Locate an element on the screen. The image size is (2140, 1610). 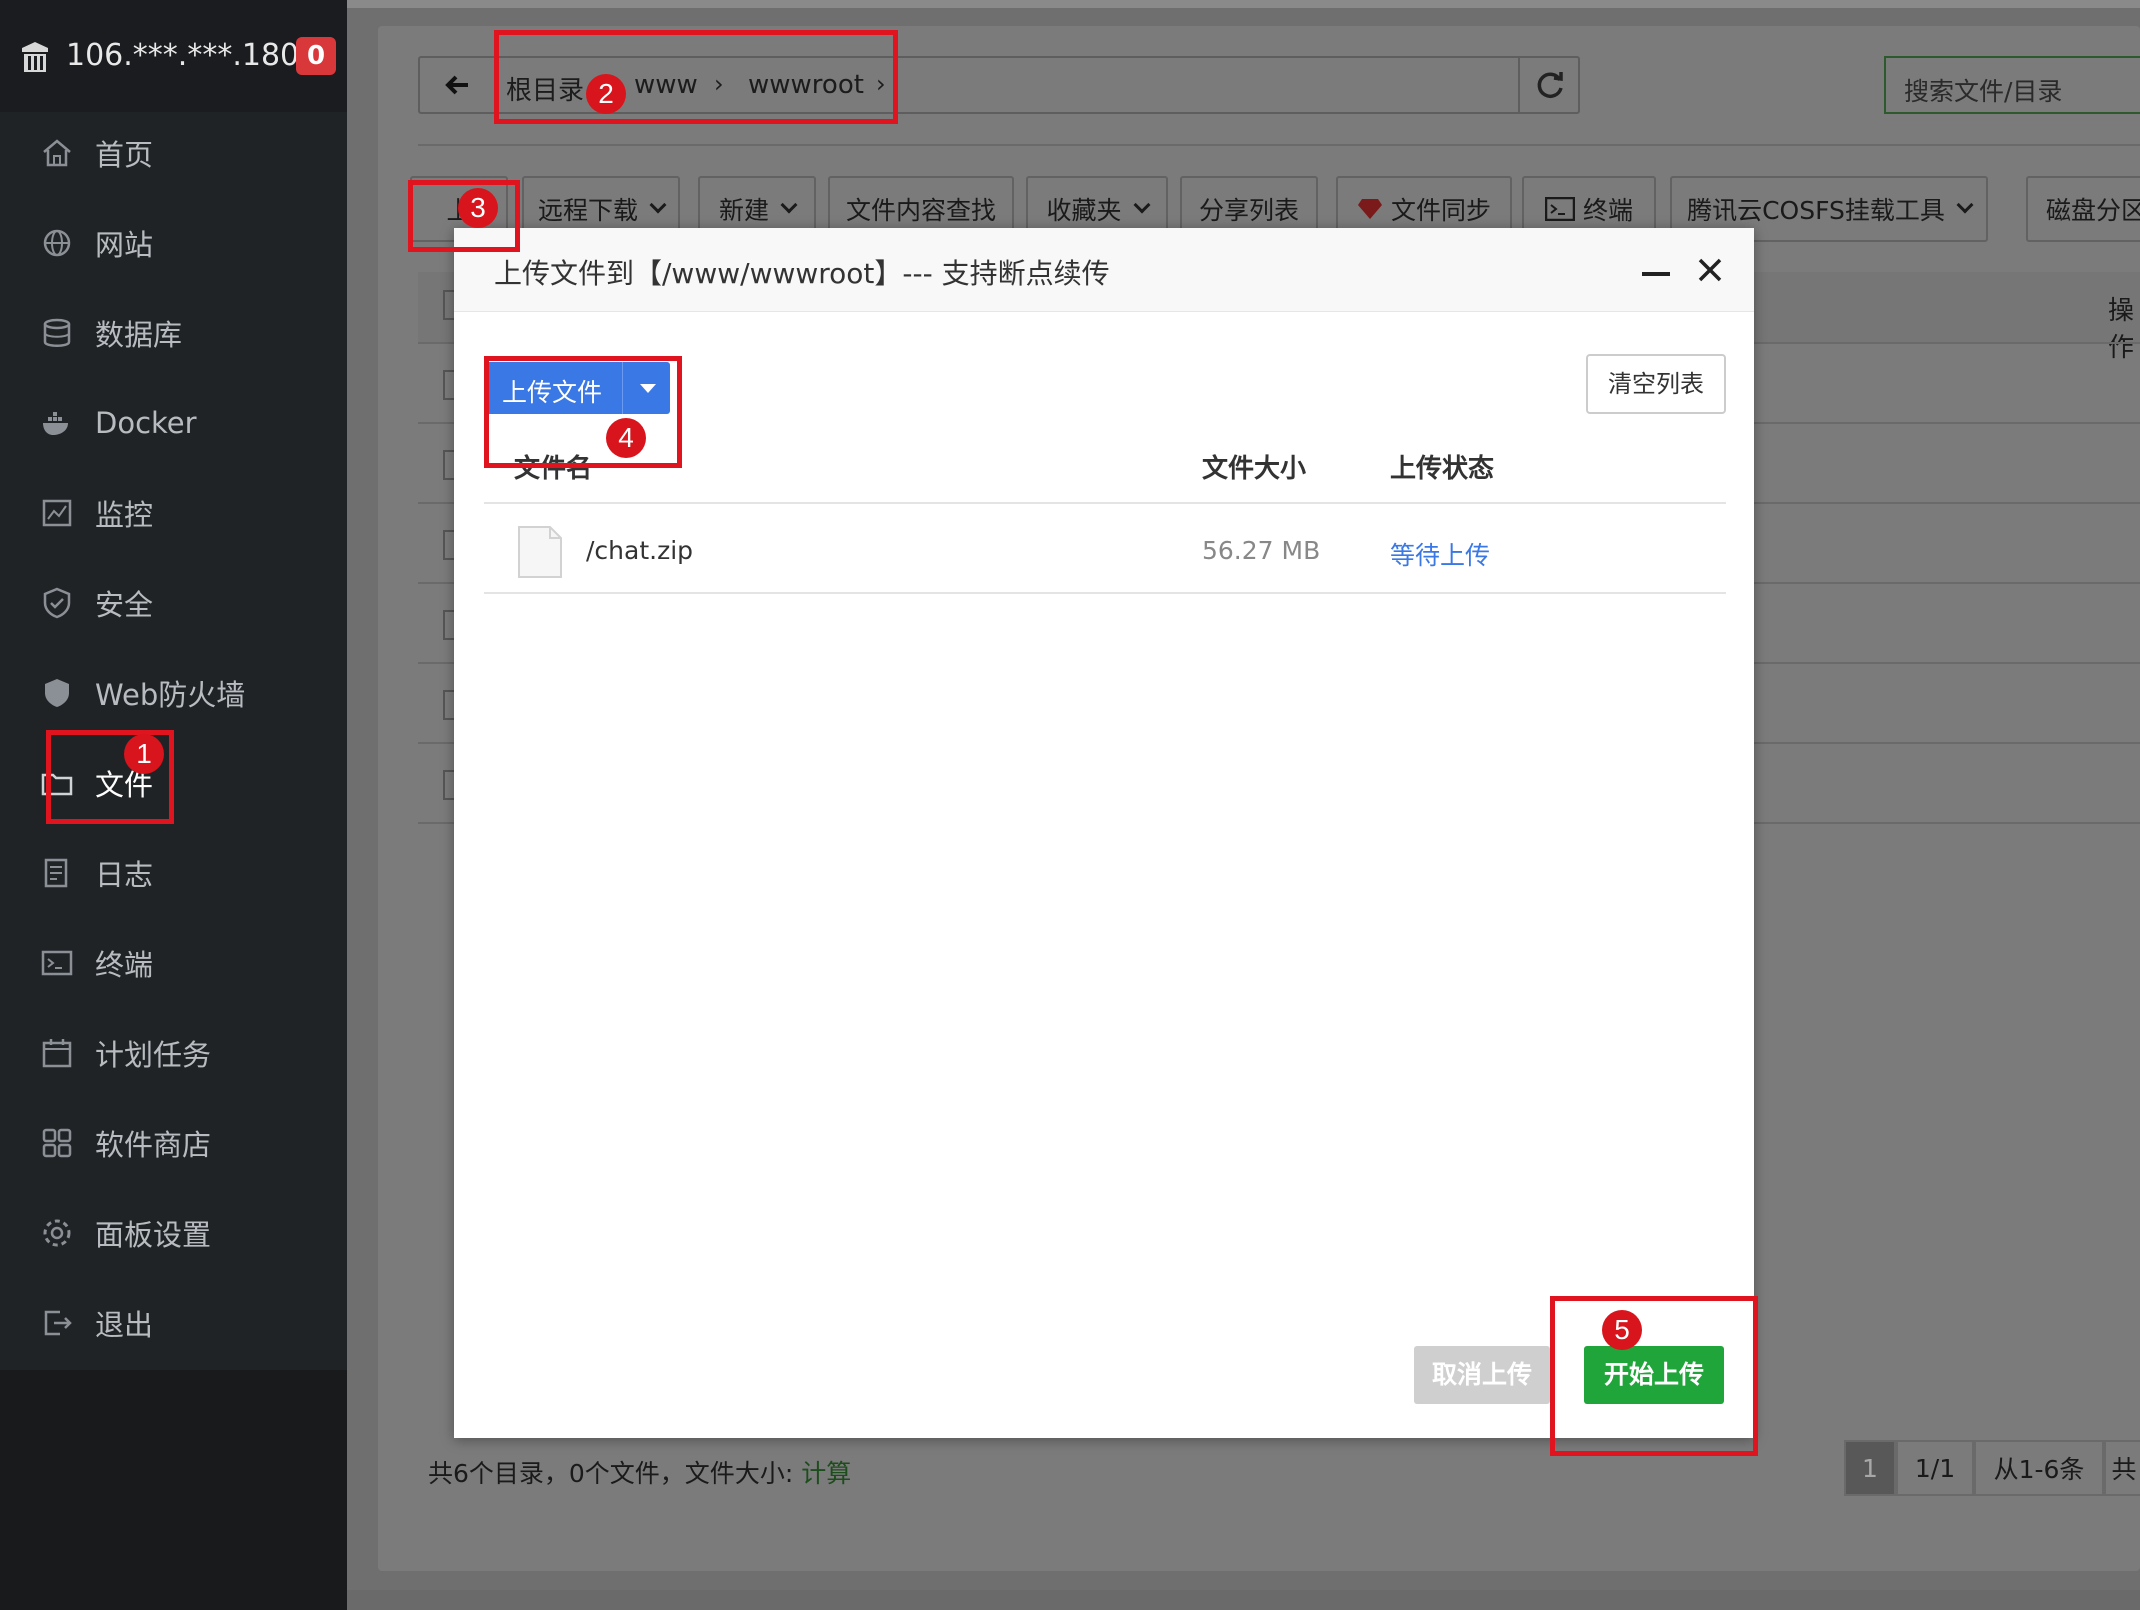
page-total: 共 is located at coordinates (2122, 1468).